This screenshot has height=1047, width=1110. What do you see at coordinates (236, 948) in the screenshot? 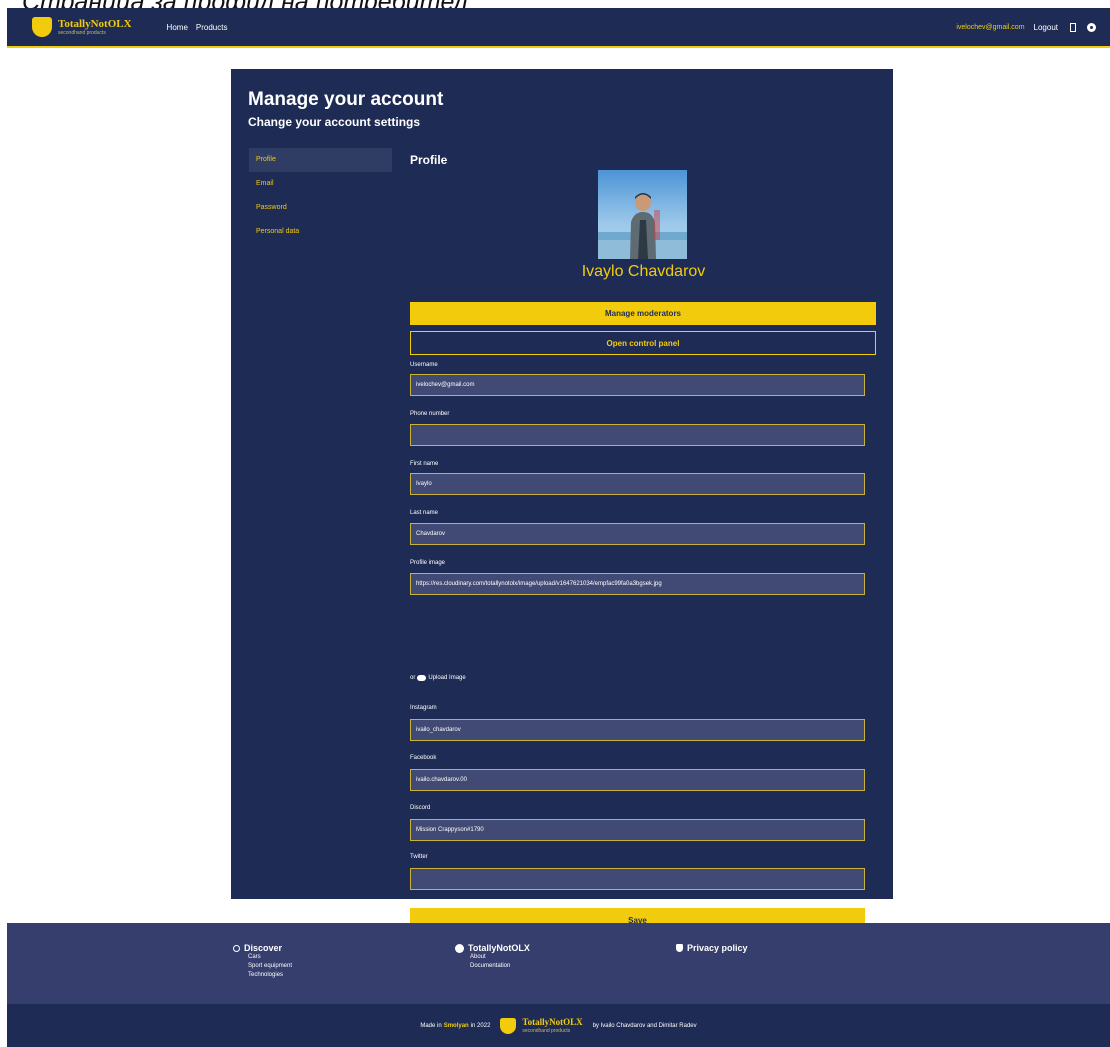
I see `search-icon` at bounding box center [236, 948].